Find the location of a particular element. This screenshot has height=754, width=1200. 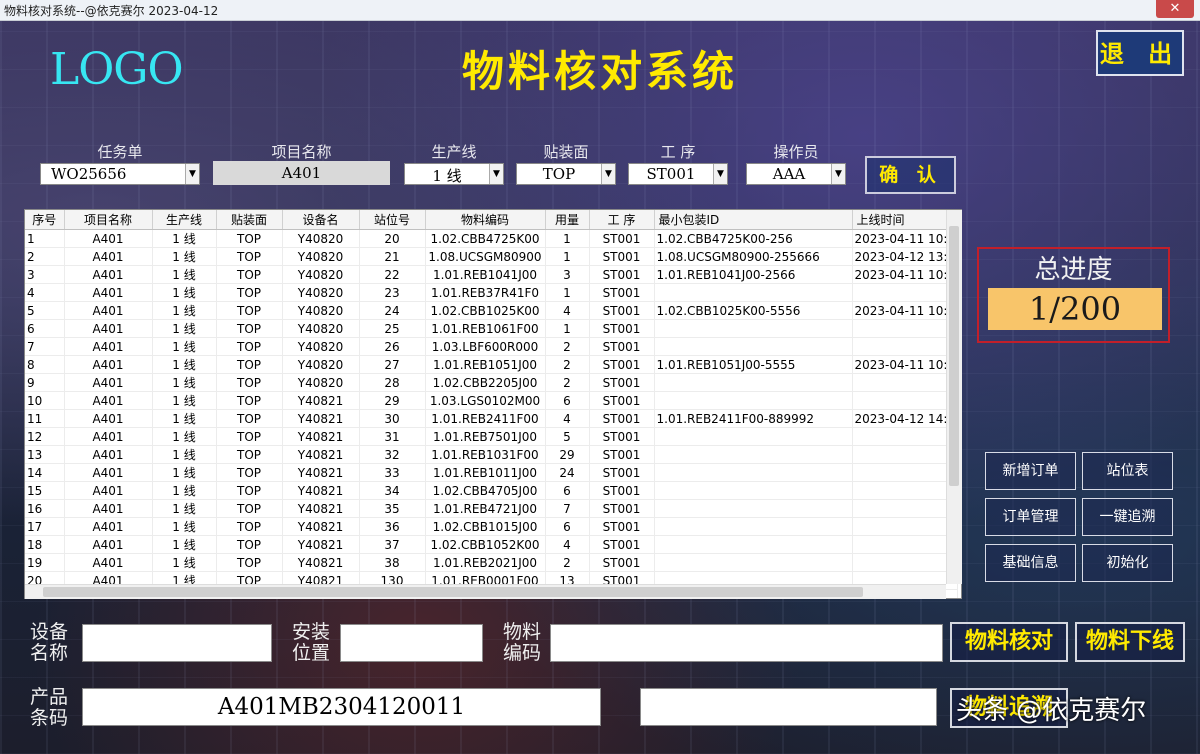

process-select: ST001 ▼ is located at coordinates (678, 174).